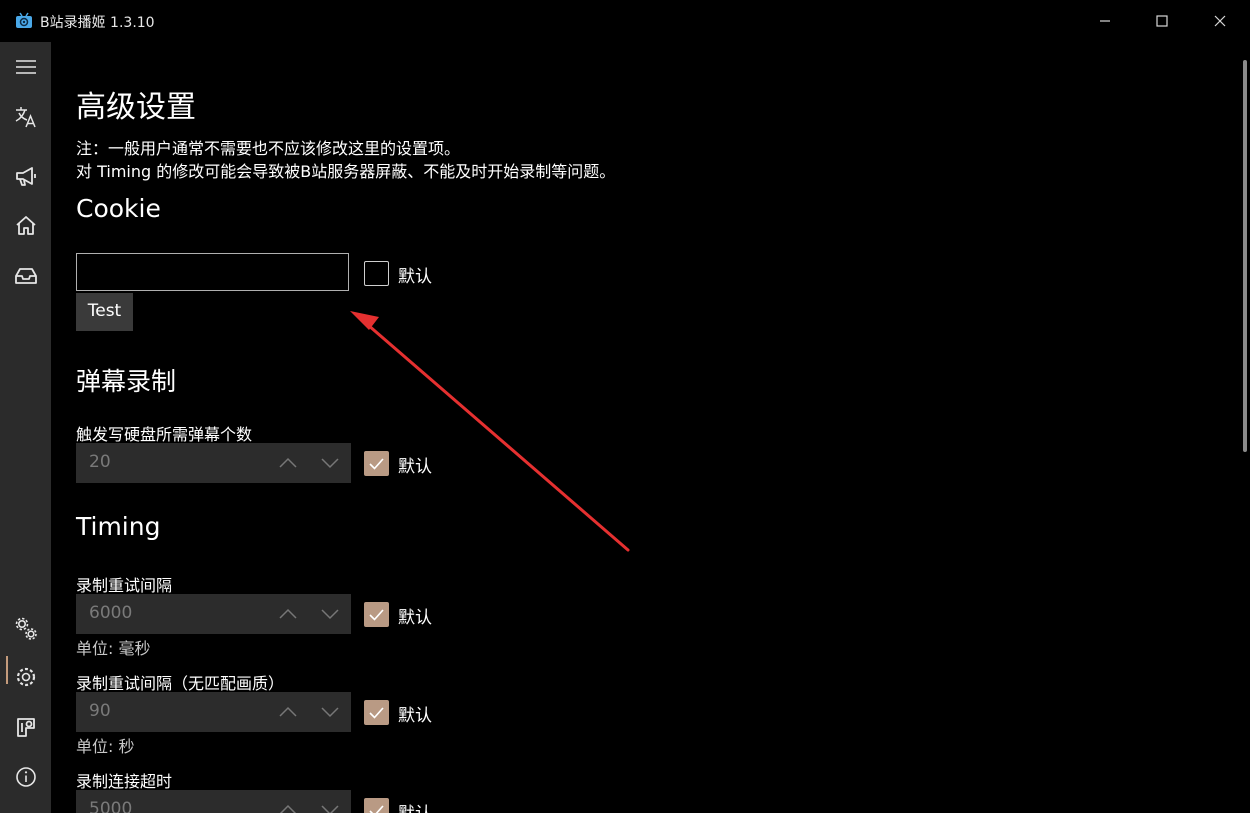 Image resolution: width=1250 pixels, height=813 pixels. Describe the element at coordinates (104, 312) in the screenshot. I see `test-button: Test` at that location.